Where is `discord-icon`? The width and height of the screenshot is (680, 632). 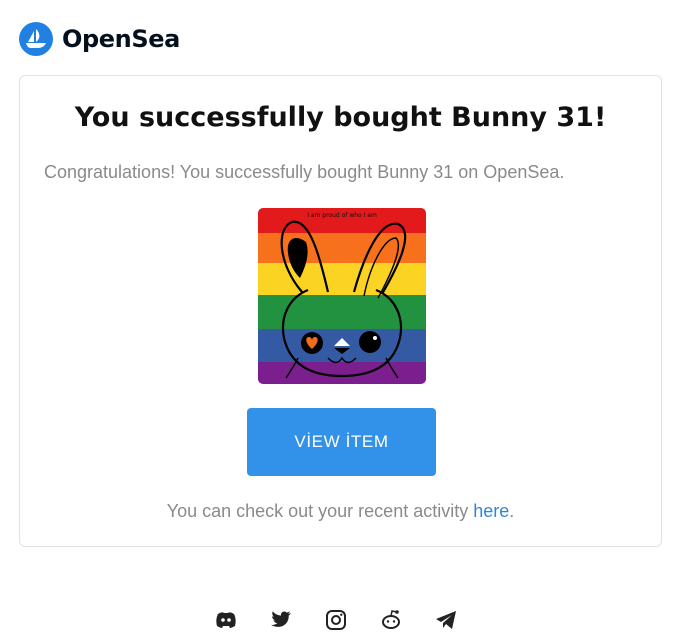 discord-icon is located at coordinates (226, 620).